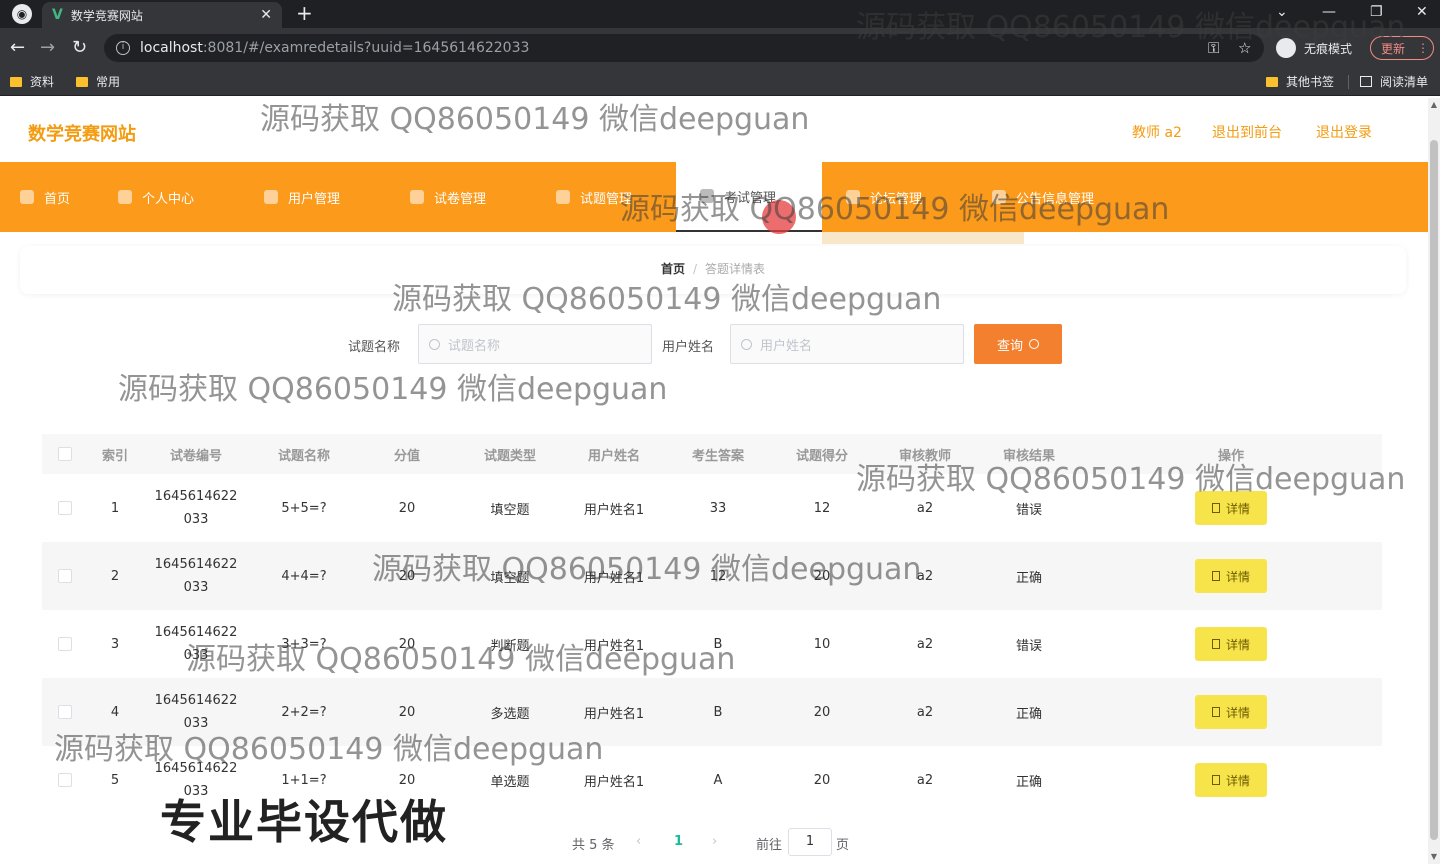  Describe the element at coordinates (718, 780) in the screenshot. I see `cell-answer: A` at that location.